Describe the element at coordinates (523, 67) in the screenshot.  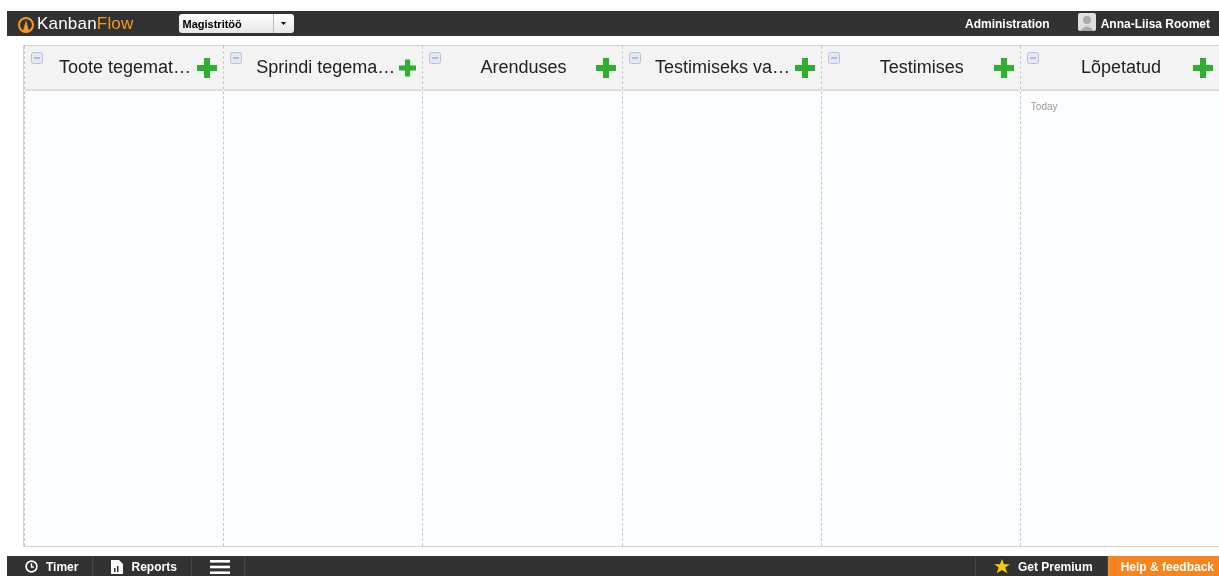
I see `column-title: Arenduses` at that location.